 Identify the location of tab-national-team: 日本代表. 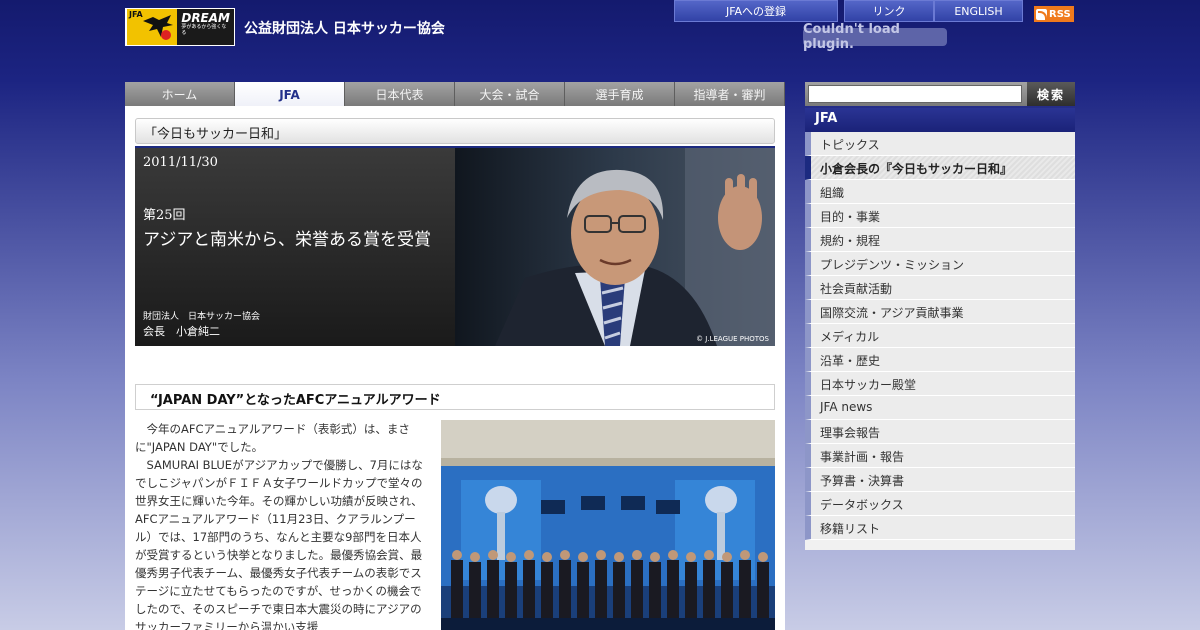
(400, 94).